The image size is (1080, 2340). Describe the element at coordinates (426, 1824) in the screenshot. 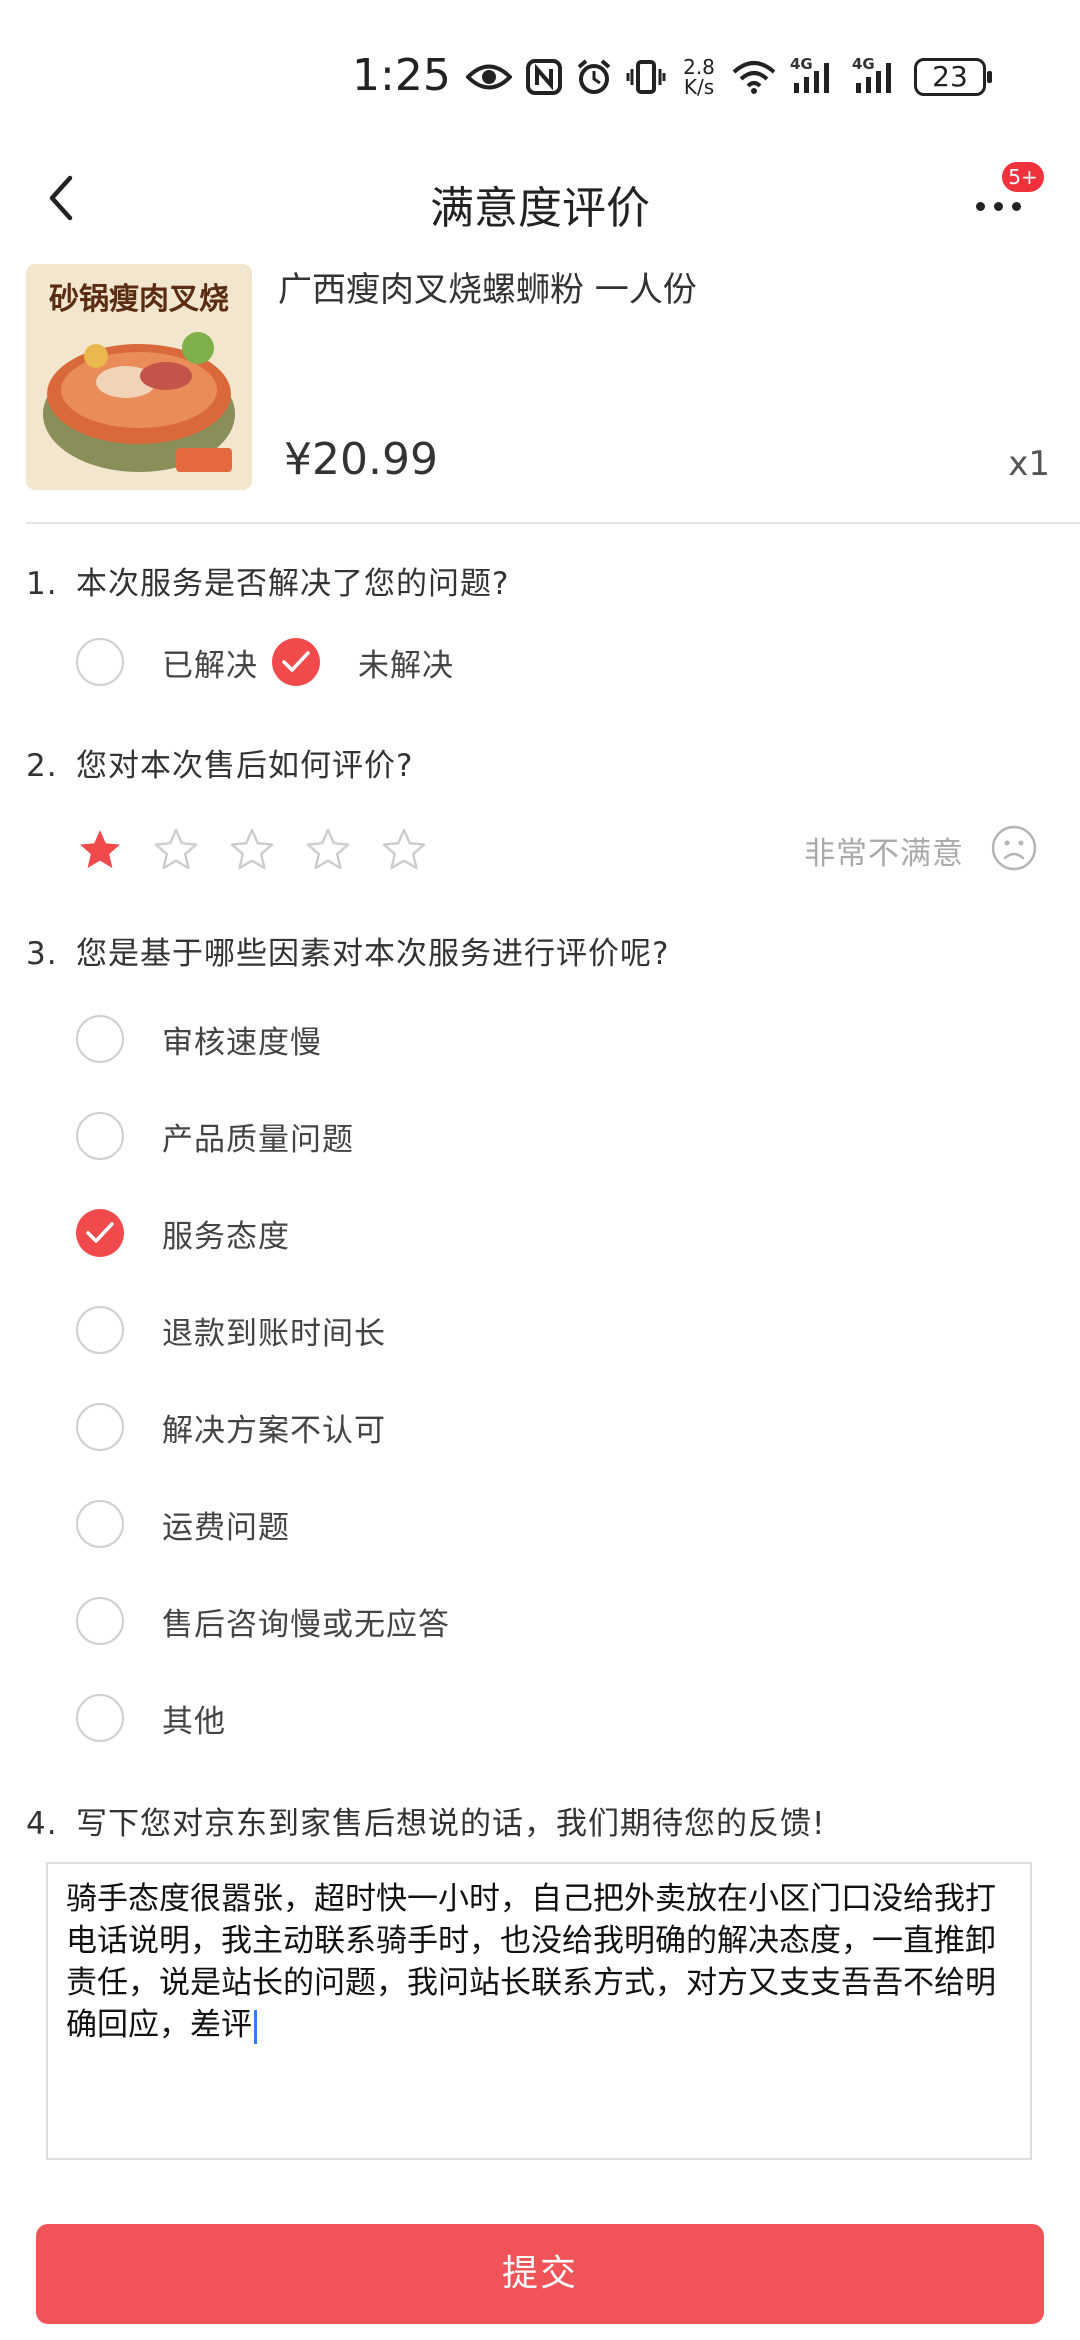

I see `question-4-title: 4. 写下您对京东到家售后想说的话，我们期待您的反馈!` at that location.